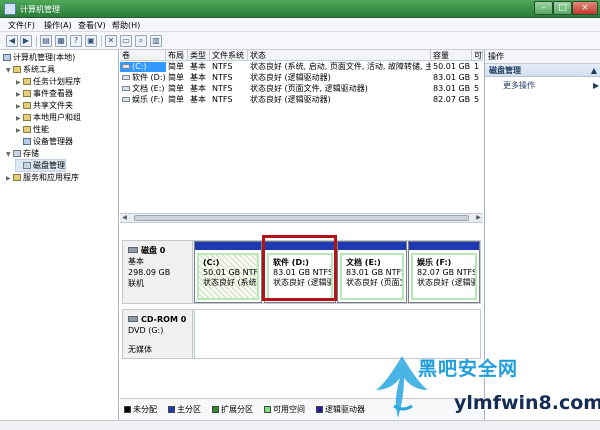 The height and width of the screenshot is (430, 600). Describe the element at coordinates (40, 165) in the screenshot. I see `tree-item-disk-management: 磁盘管理` at that location.